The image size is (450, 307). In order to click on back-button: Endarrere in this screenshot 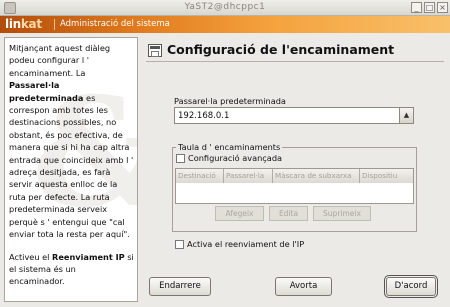, I will do `click(180, 286)`.